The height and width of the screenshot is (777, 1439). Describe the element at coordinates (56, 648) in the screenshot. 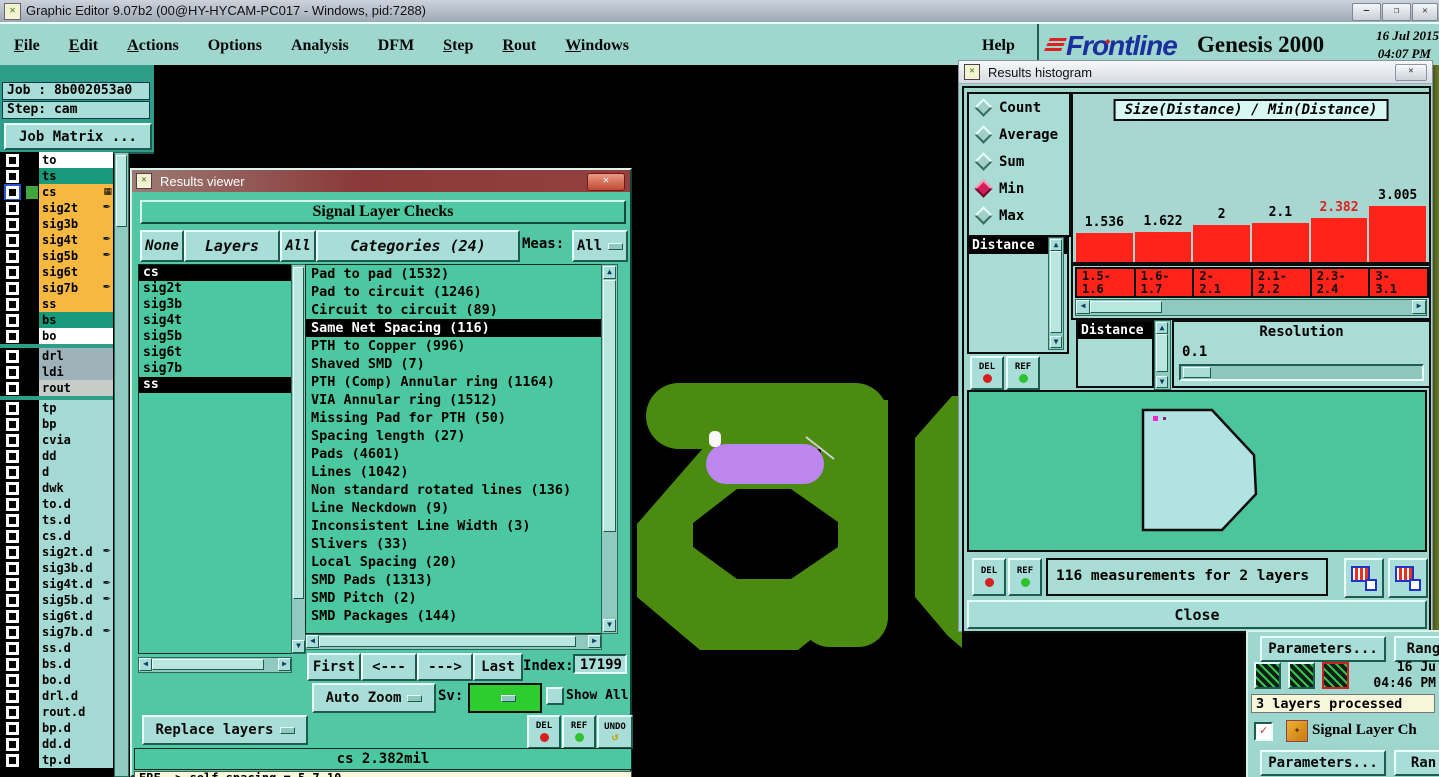

I see `layer-row-ss.d: ss.d` at that location.